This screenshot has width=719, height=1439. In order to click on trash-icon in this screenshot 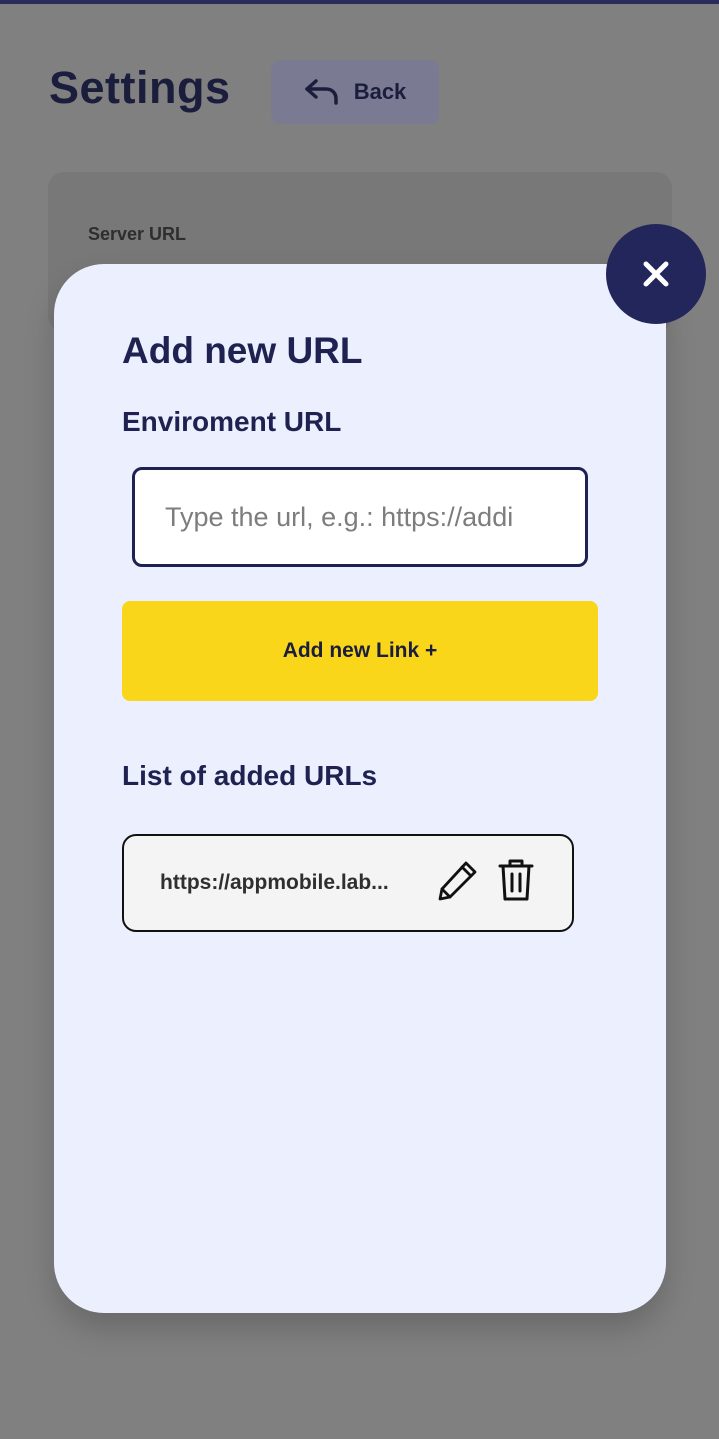, I will do `click(516, 880)`.